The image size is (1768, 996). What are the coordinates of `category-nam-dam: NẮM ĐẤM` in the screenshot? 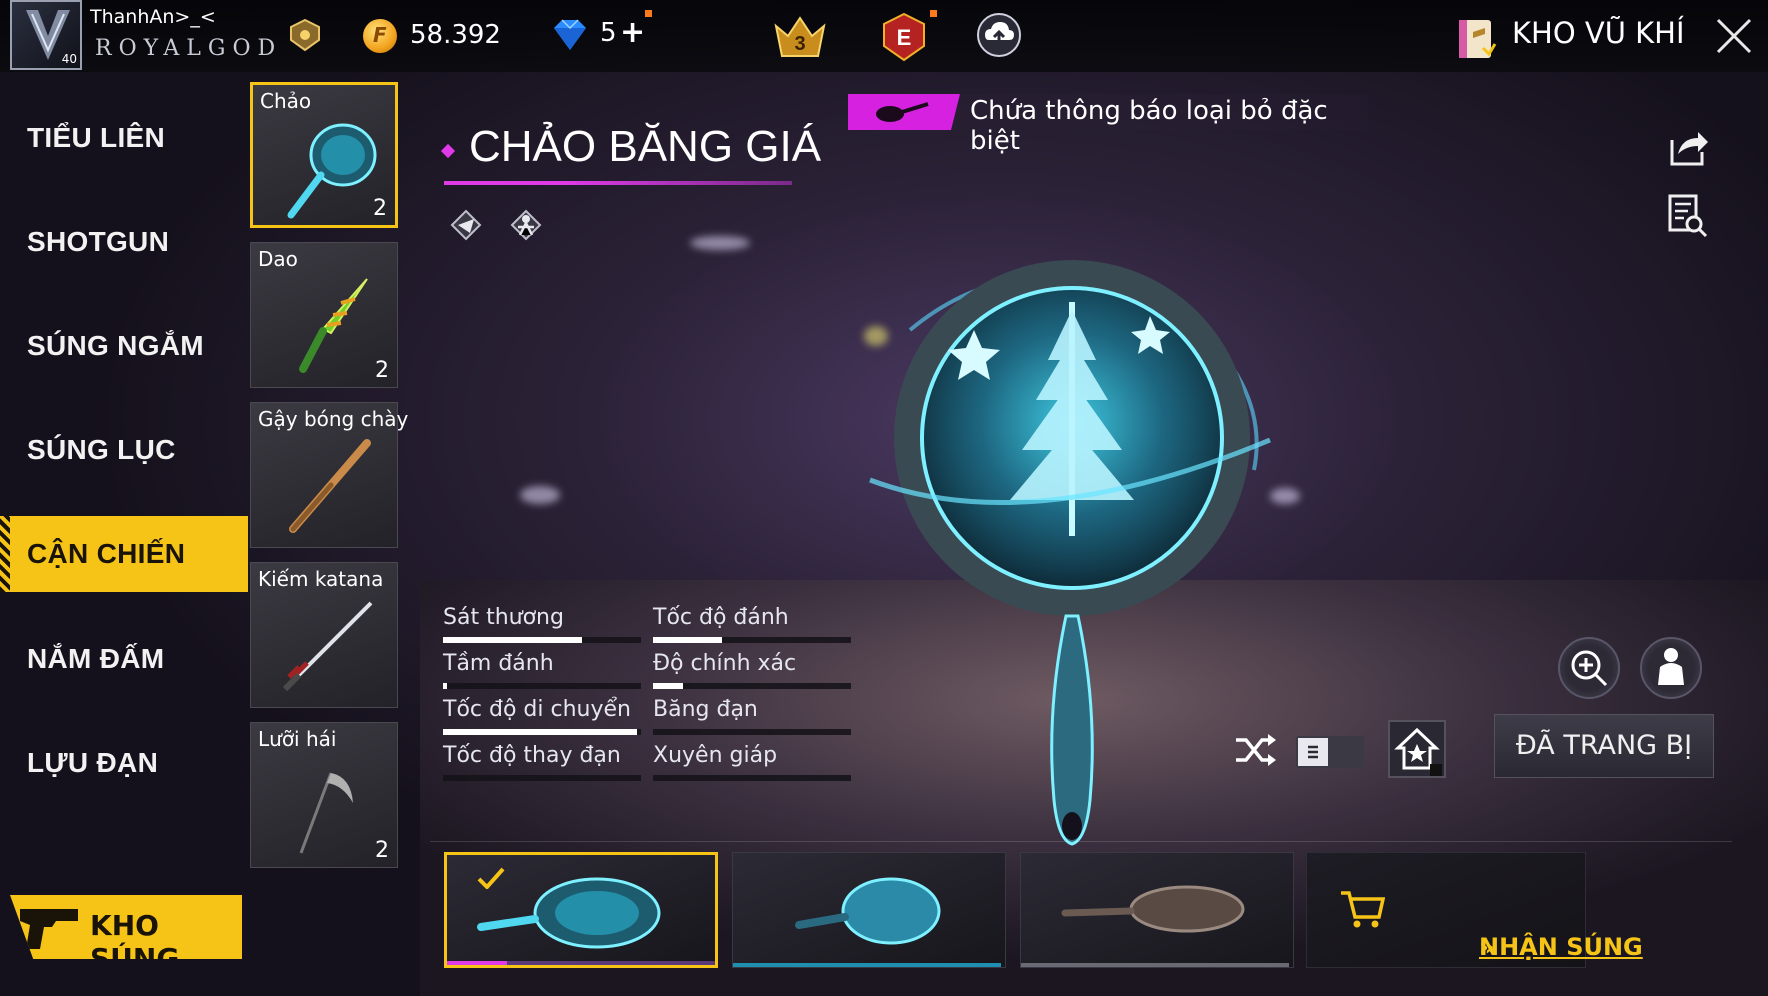 It's located at (124, 659).